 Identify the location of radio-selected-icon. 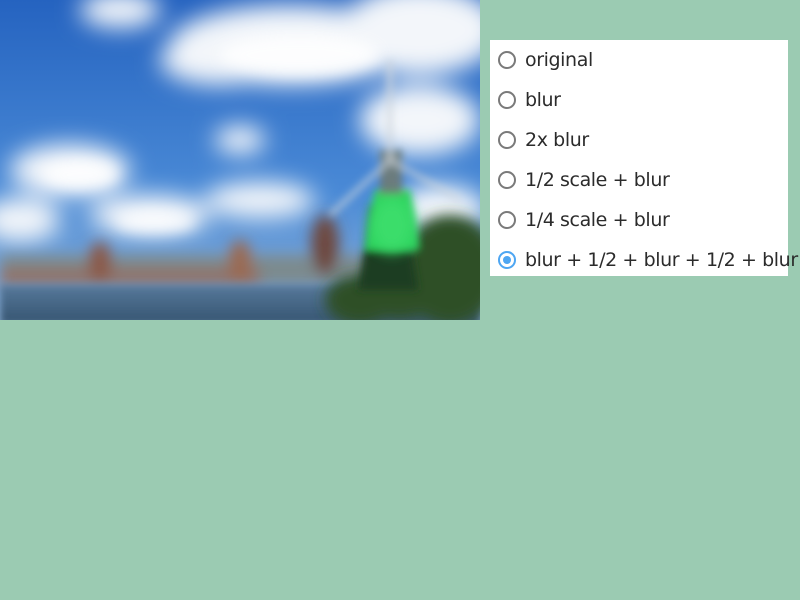
(507, 260).